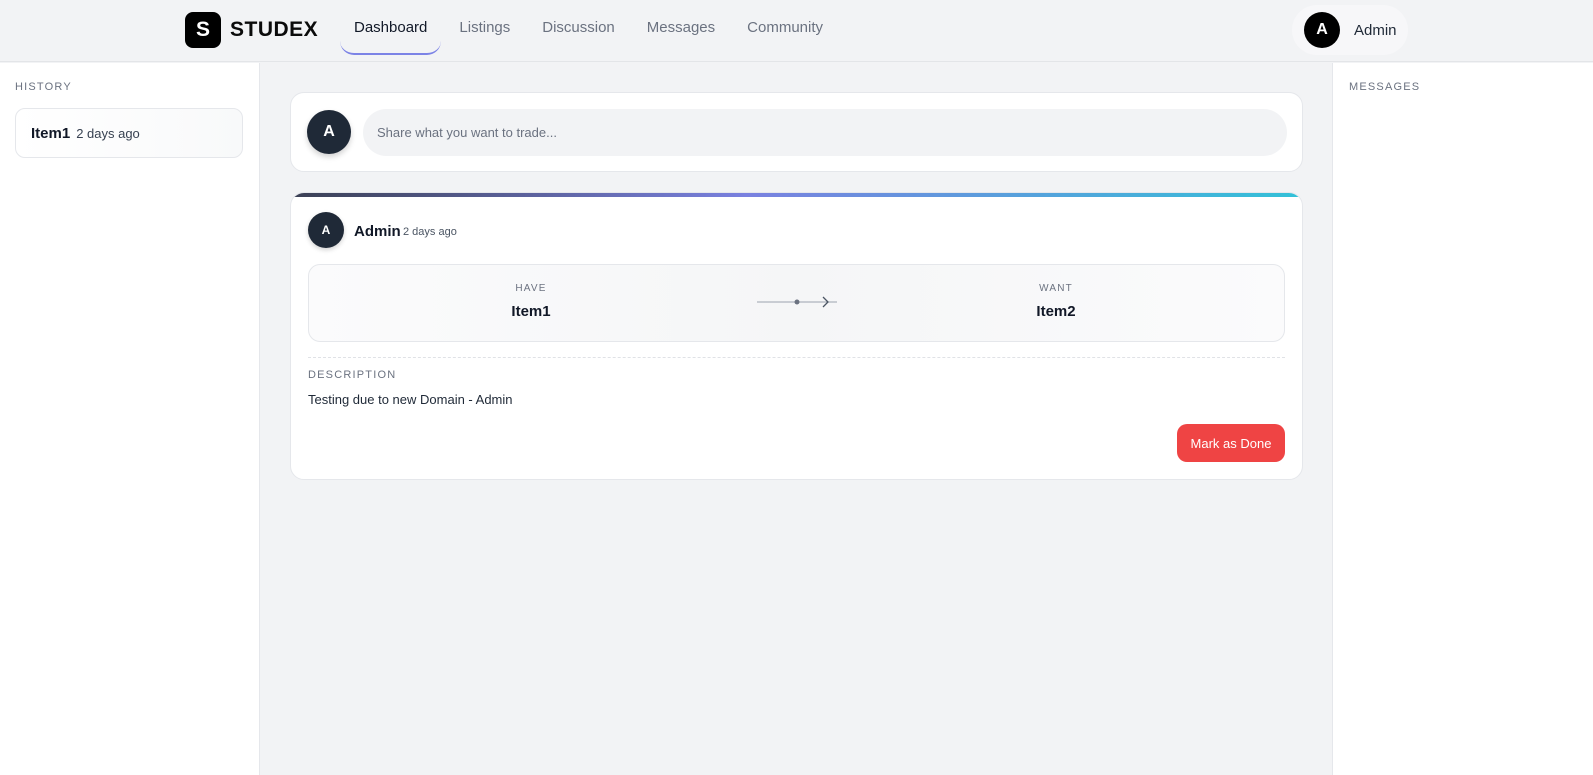 This screenshot has width=1593, height=775. What do you see at coordinates (796, 195) in the screenshot?
I see `card-accent-bar` at bounding box center [796, 195].